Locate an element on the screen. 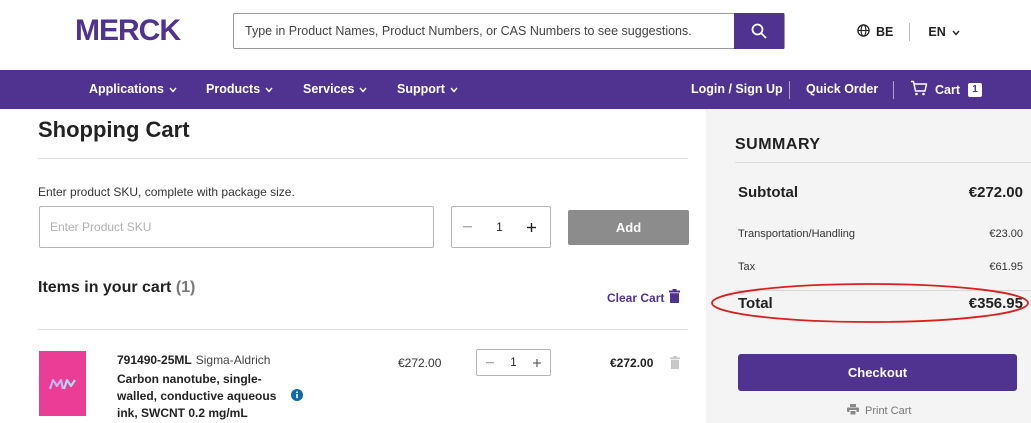 The height and width of the screenshot is (423, 1031). search-button is located at coordinates (759, 31).